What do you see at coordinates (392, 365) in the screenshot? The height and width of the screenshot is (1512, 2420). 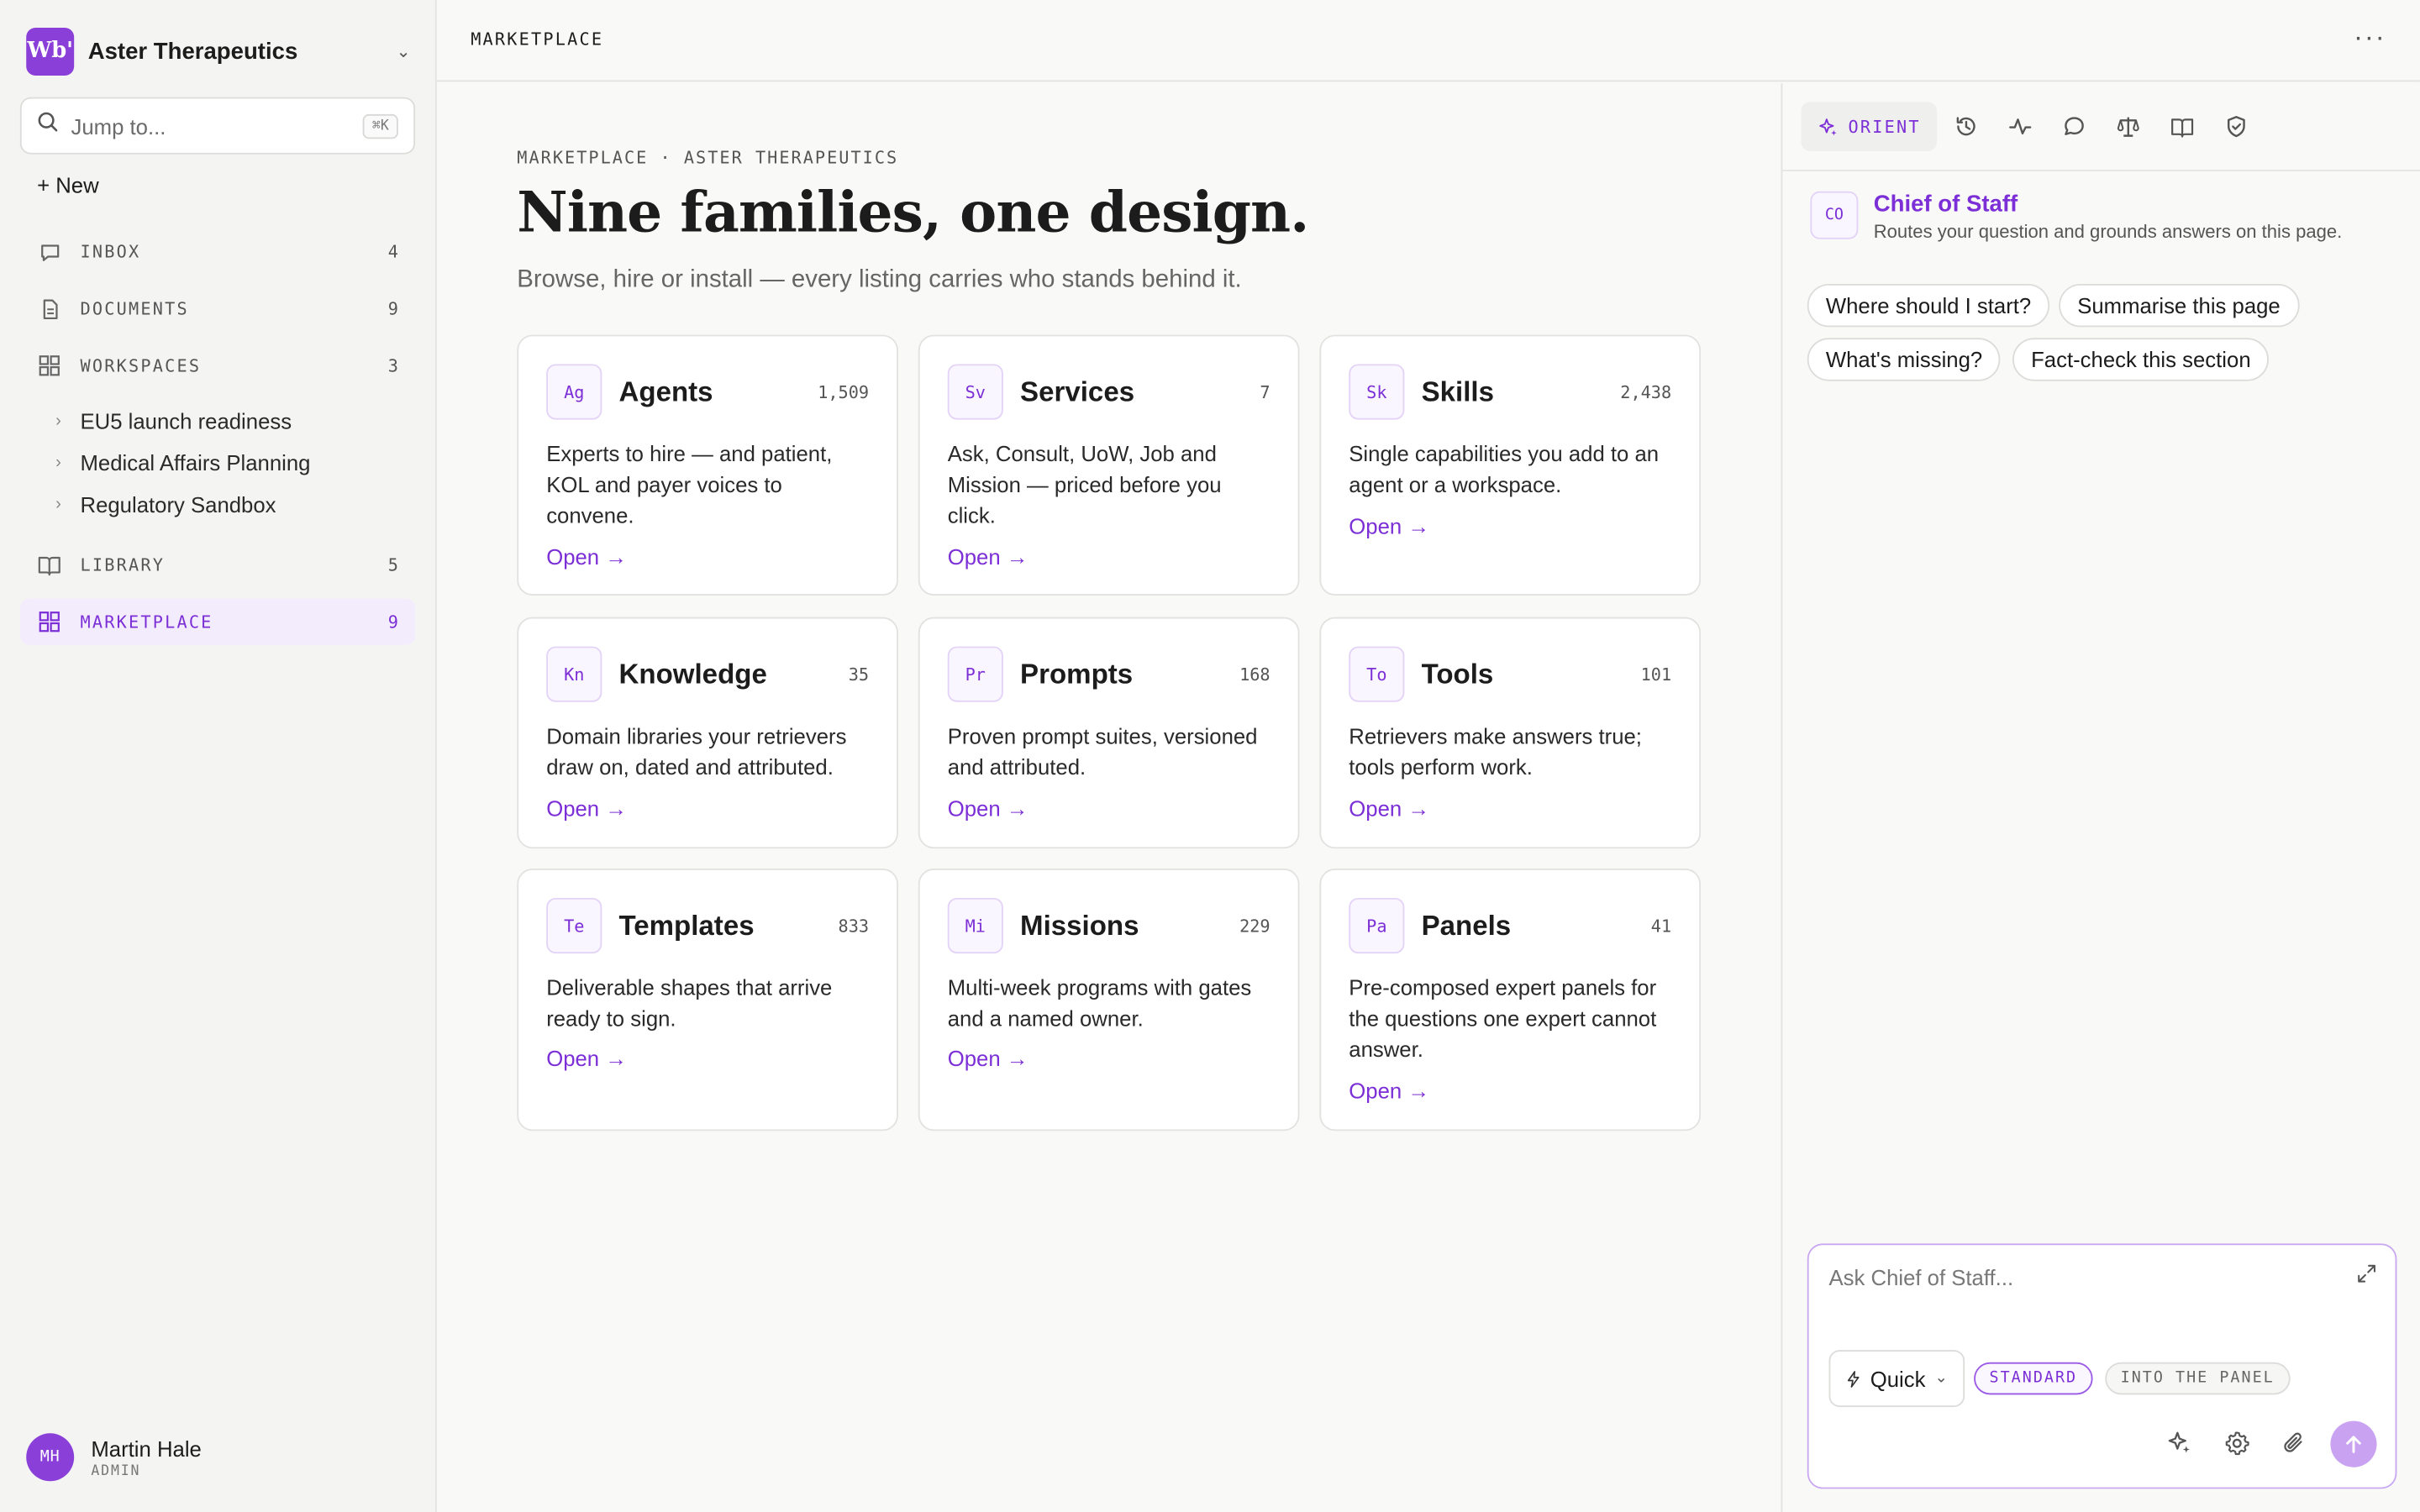 I see `sidebar-item-count: 3` at bounding box center [392, 365].